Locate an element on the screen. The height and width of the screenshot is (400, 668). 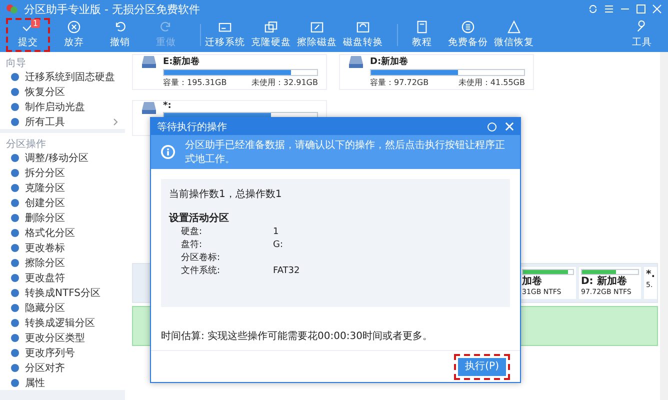
partition-name: 加卷 is located at coordinates (532, 281).